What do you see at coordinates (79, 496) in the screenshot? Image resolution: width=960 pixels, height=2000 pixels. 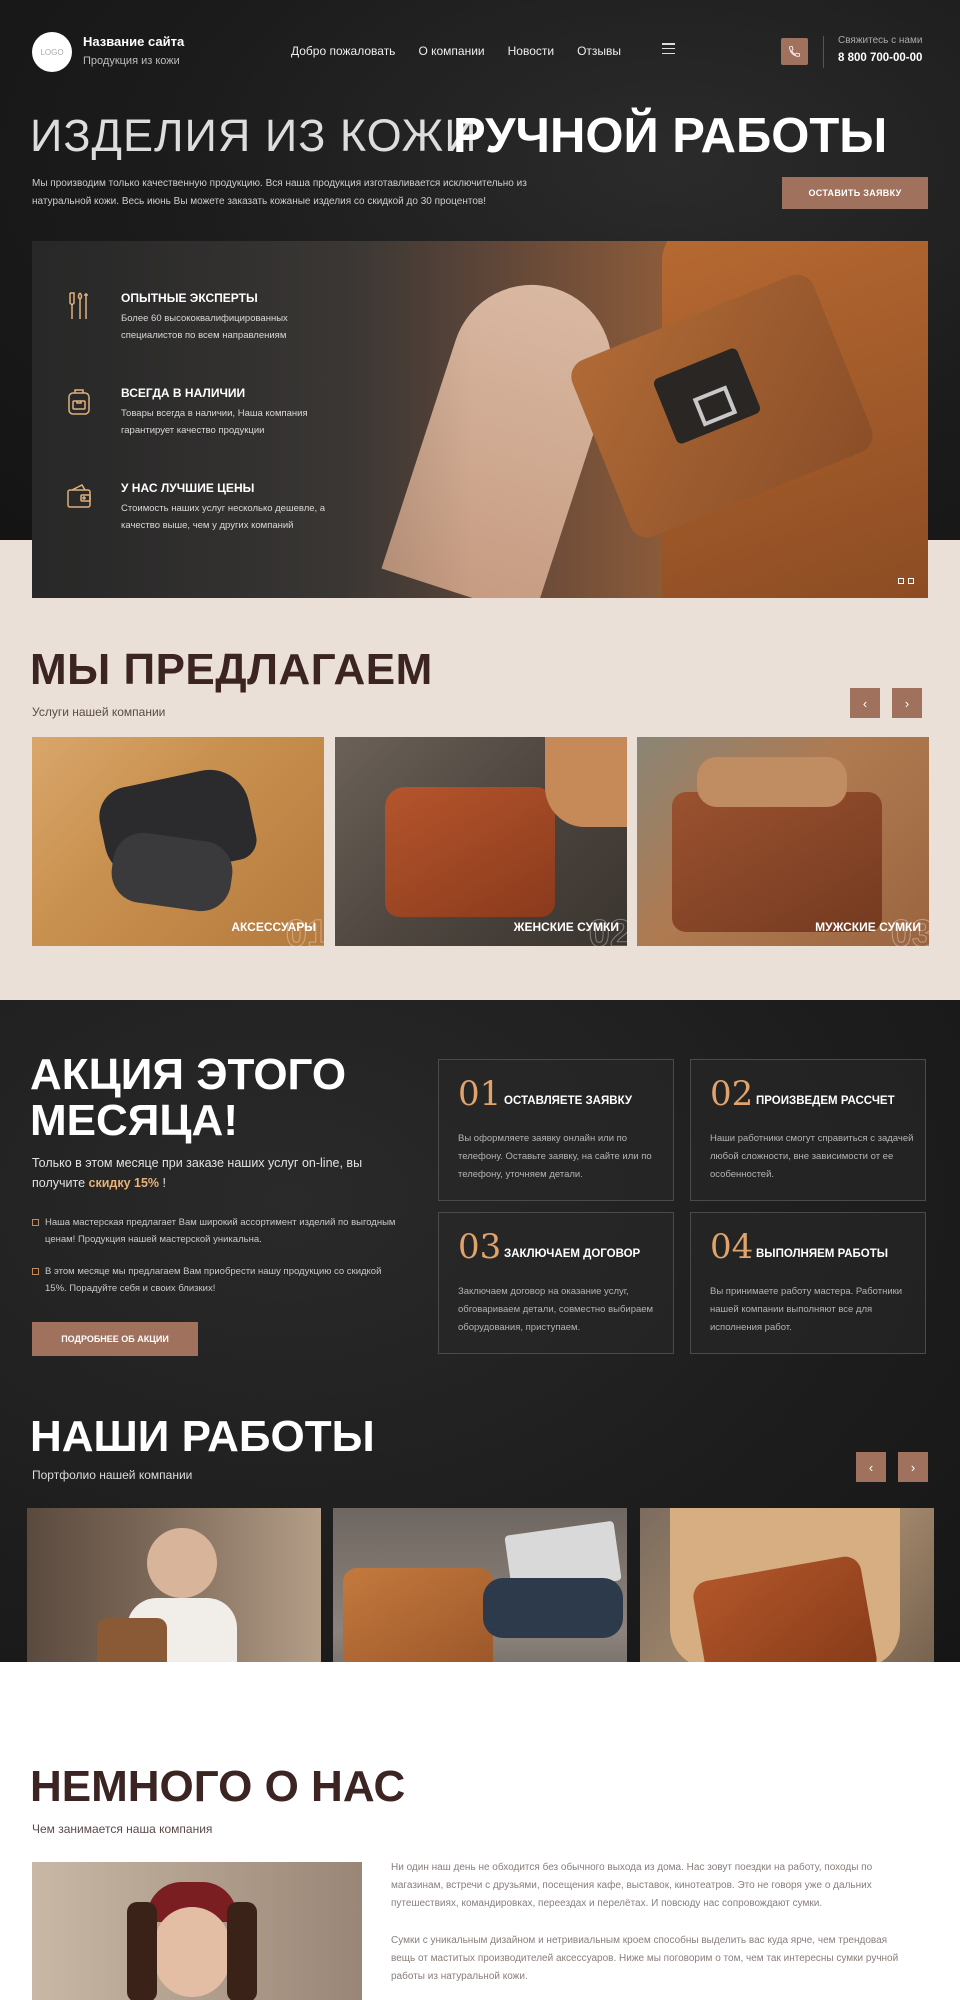 I see `wallet-icon` at bounding box center [79, 496].